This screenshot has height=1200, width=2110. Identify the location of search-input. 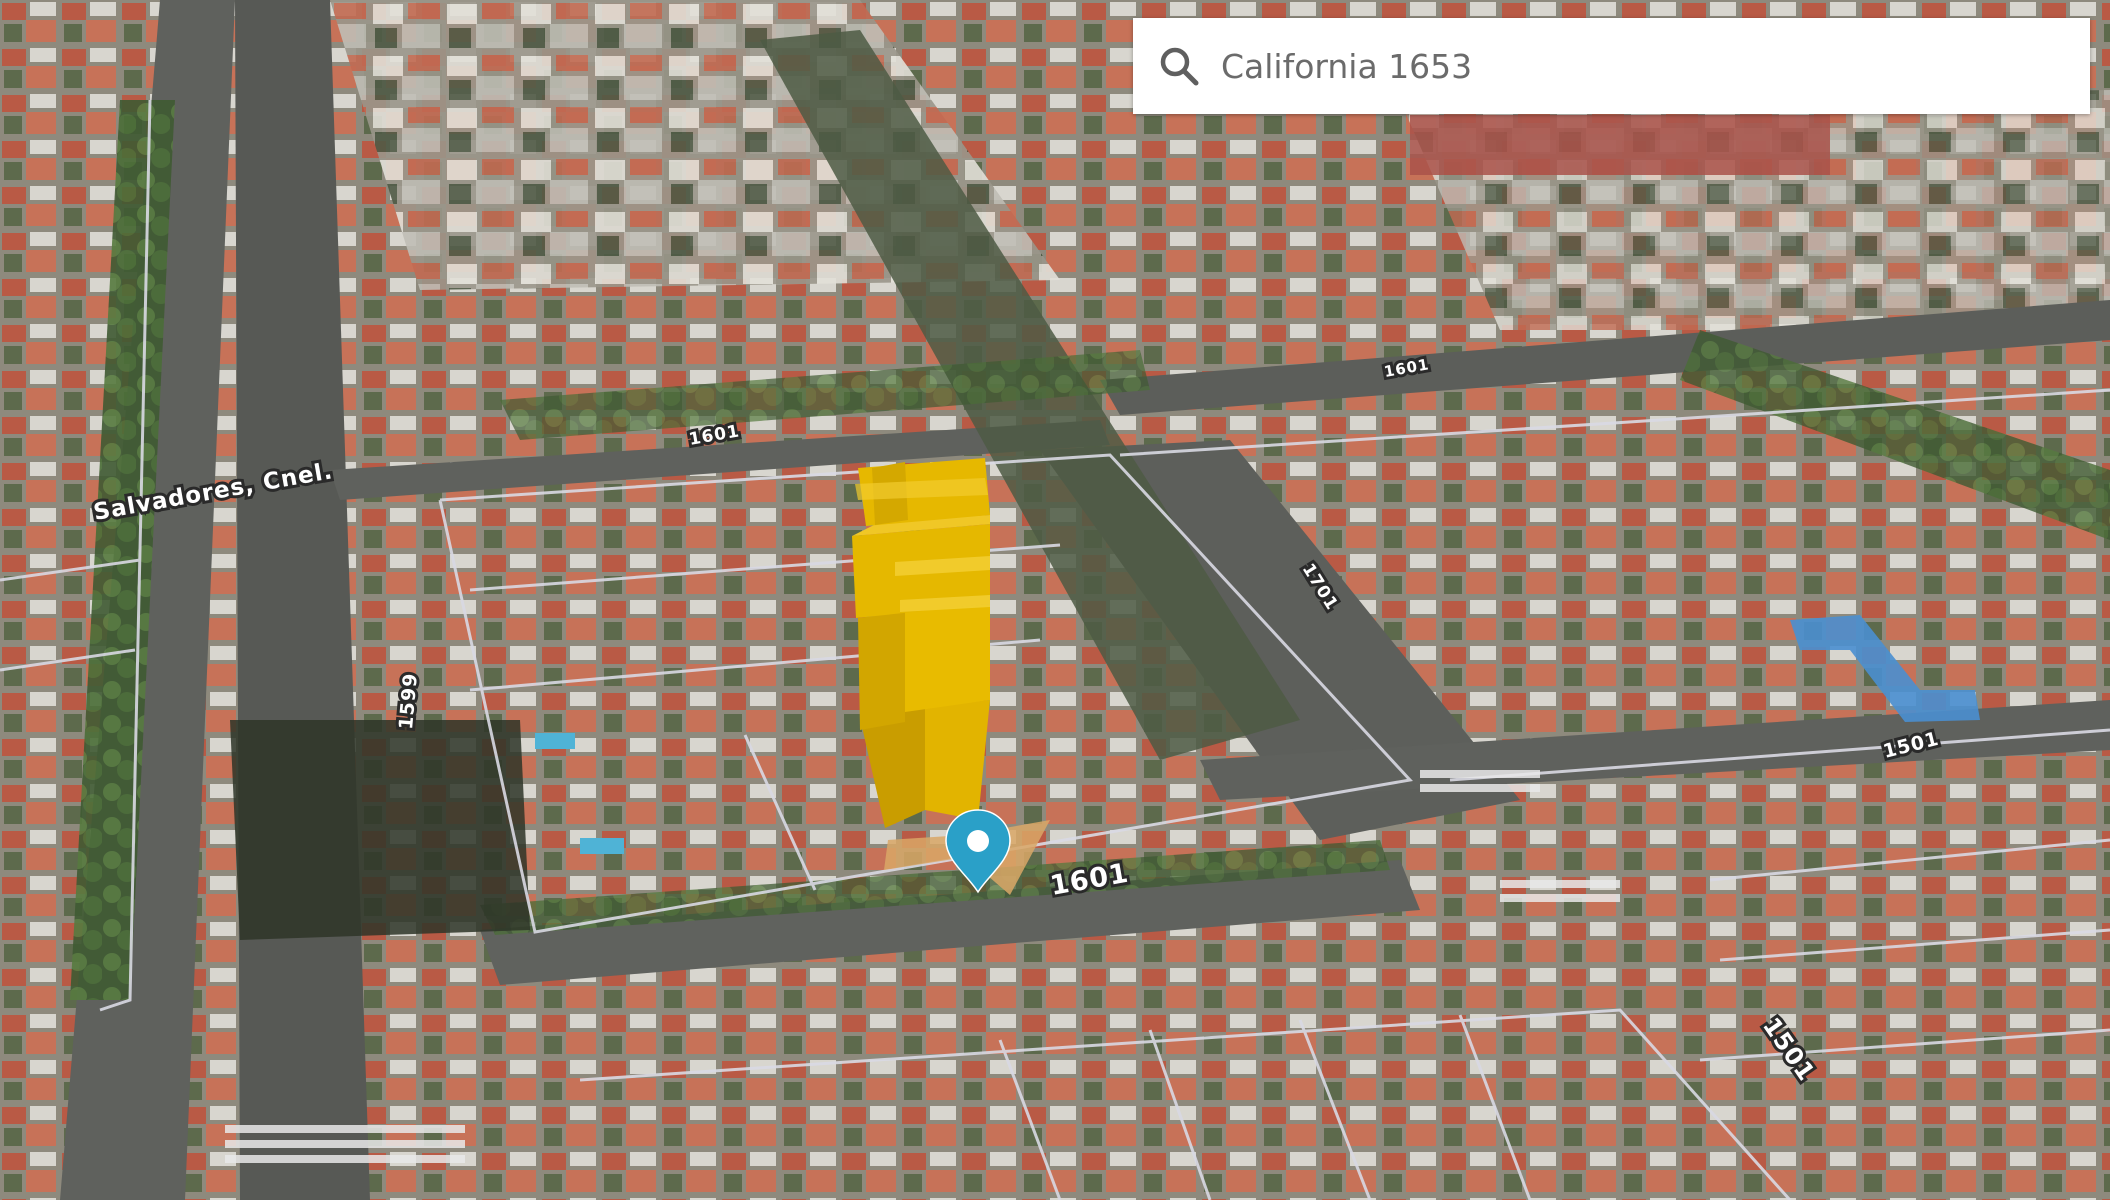
(1654, 66).